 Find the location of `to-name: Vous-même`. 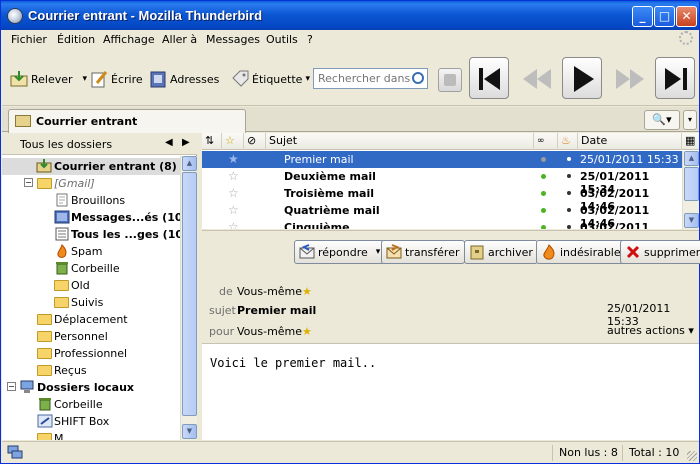

to-name: Vous-même is located at coordinates (269, 331).